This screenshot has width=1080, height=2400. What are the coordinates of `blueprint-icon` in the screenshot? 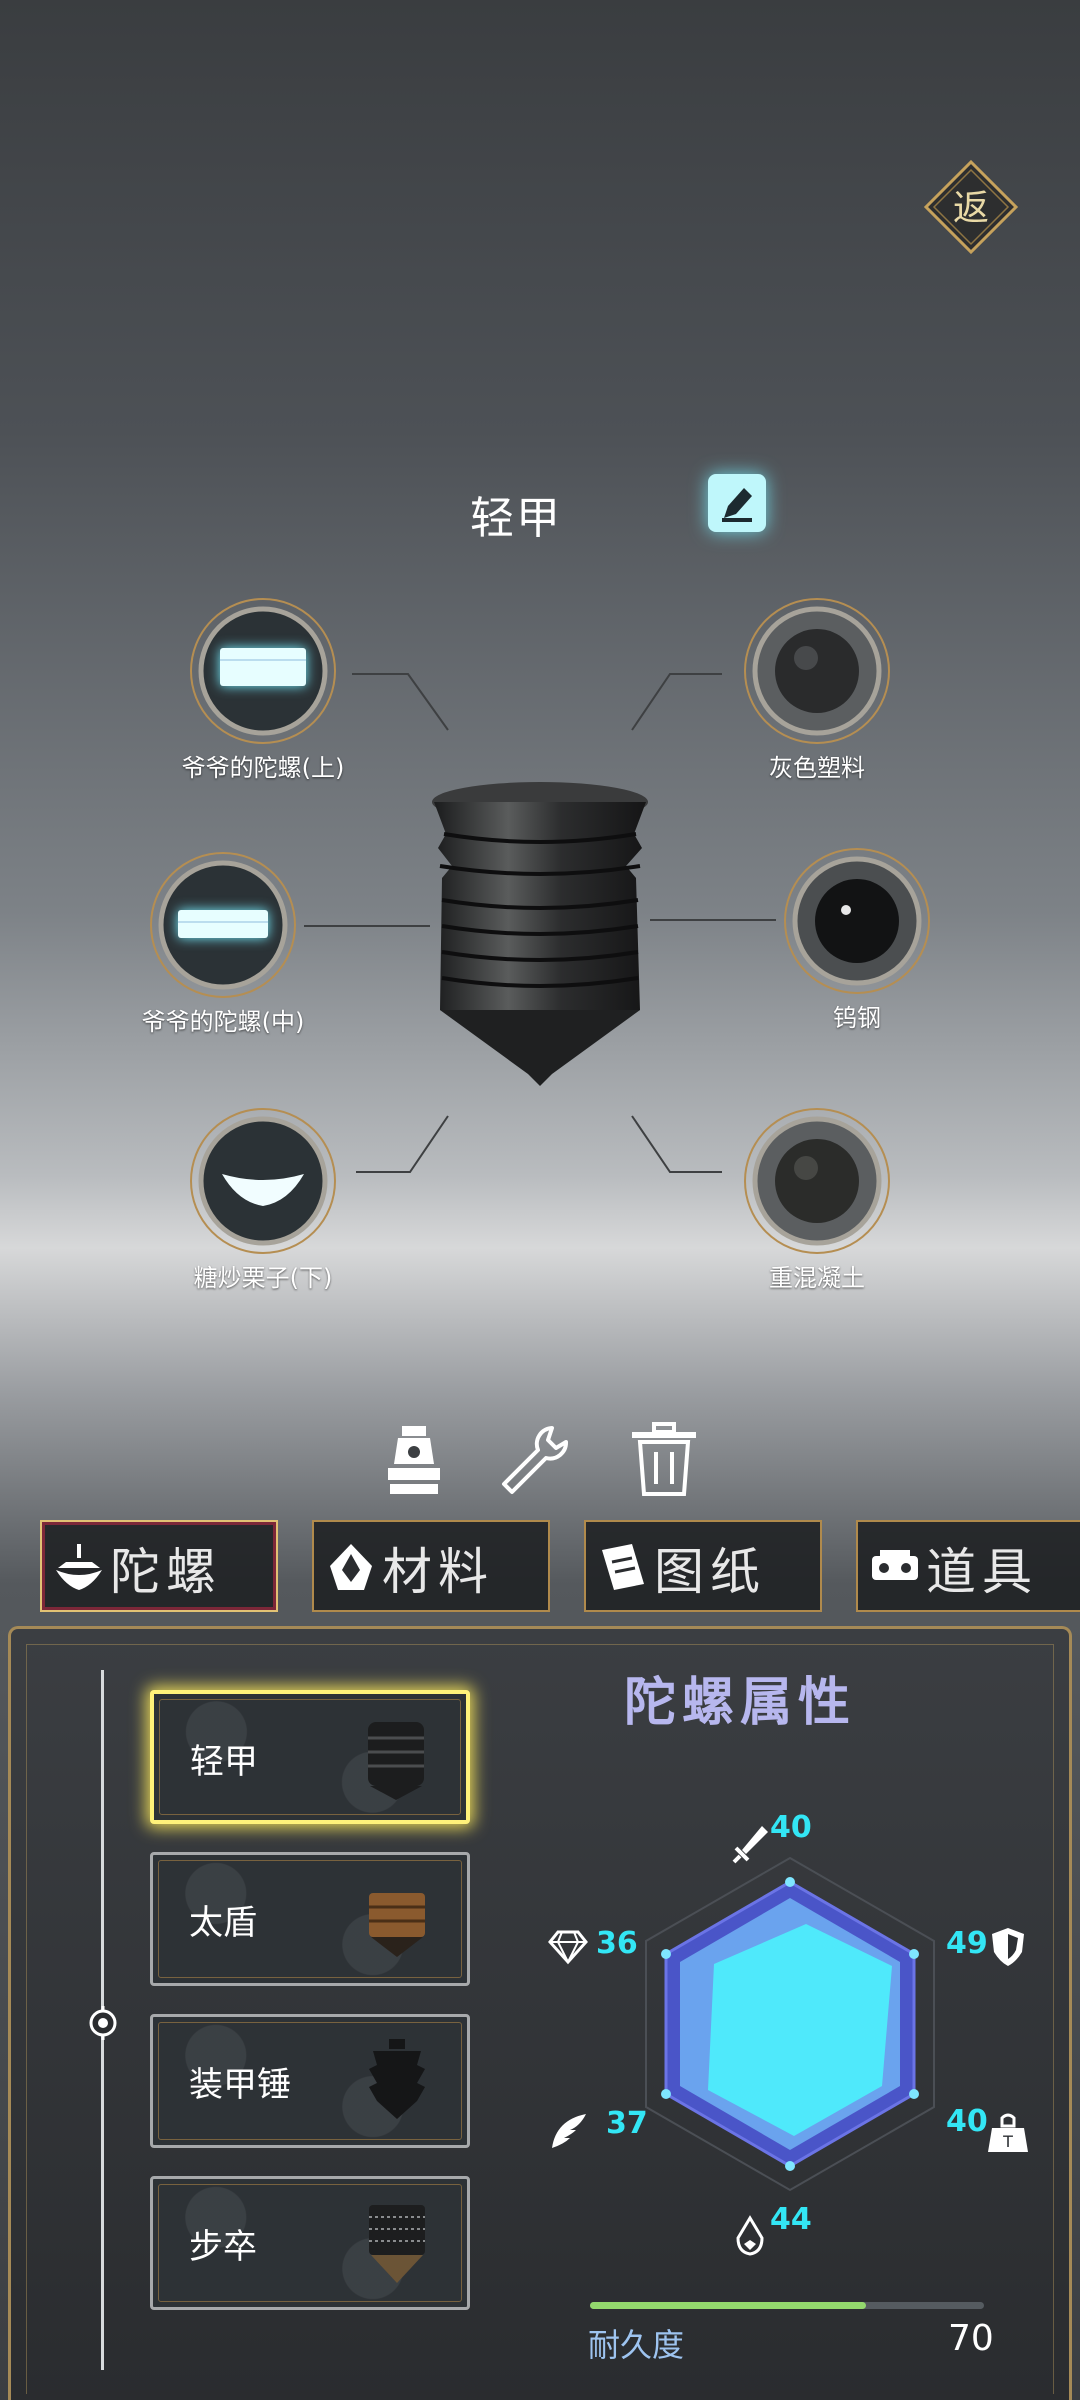 It's located at (623, 1567).